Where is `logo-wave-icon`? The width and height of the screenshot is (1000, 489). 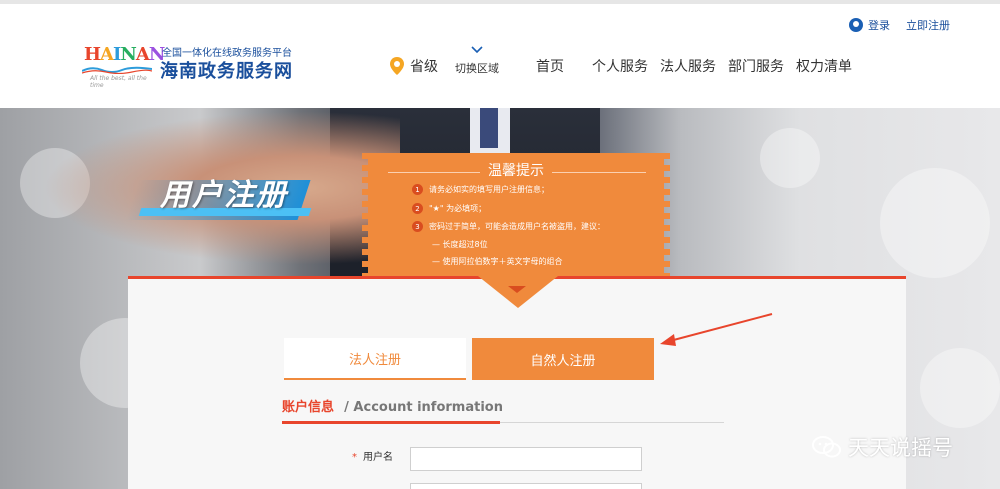
logo-wave-icon is located at coordinates (117, 70).